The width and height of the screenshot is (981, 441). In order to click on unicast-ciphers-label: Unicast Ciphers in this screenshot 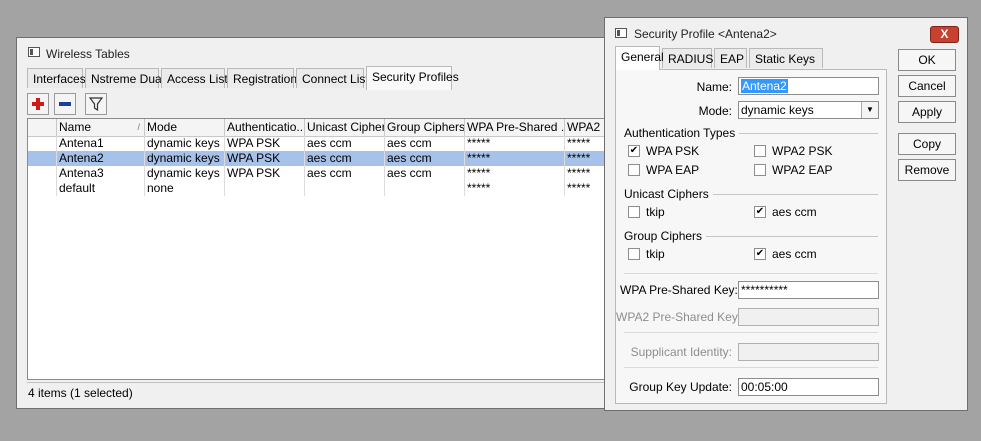, I will do `click(668, 194)`.